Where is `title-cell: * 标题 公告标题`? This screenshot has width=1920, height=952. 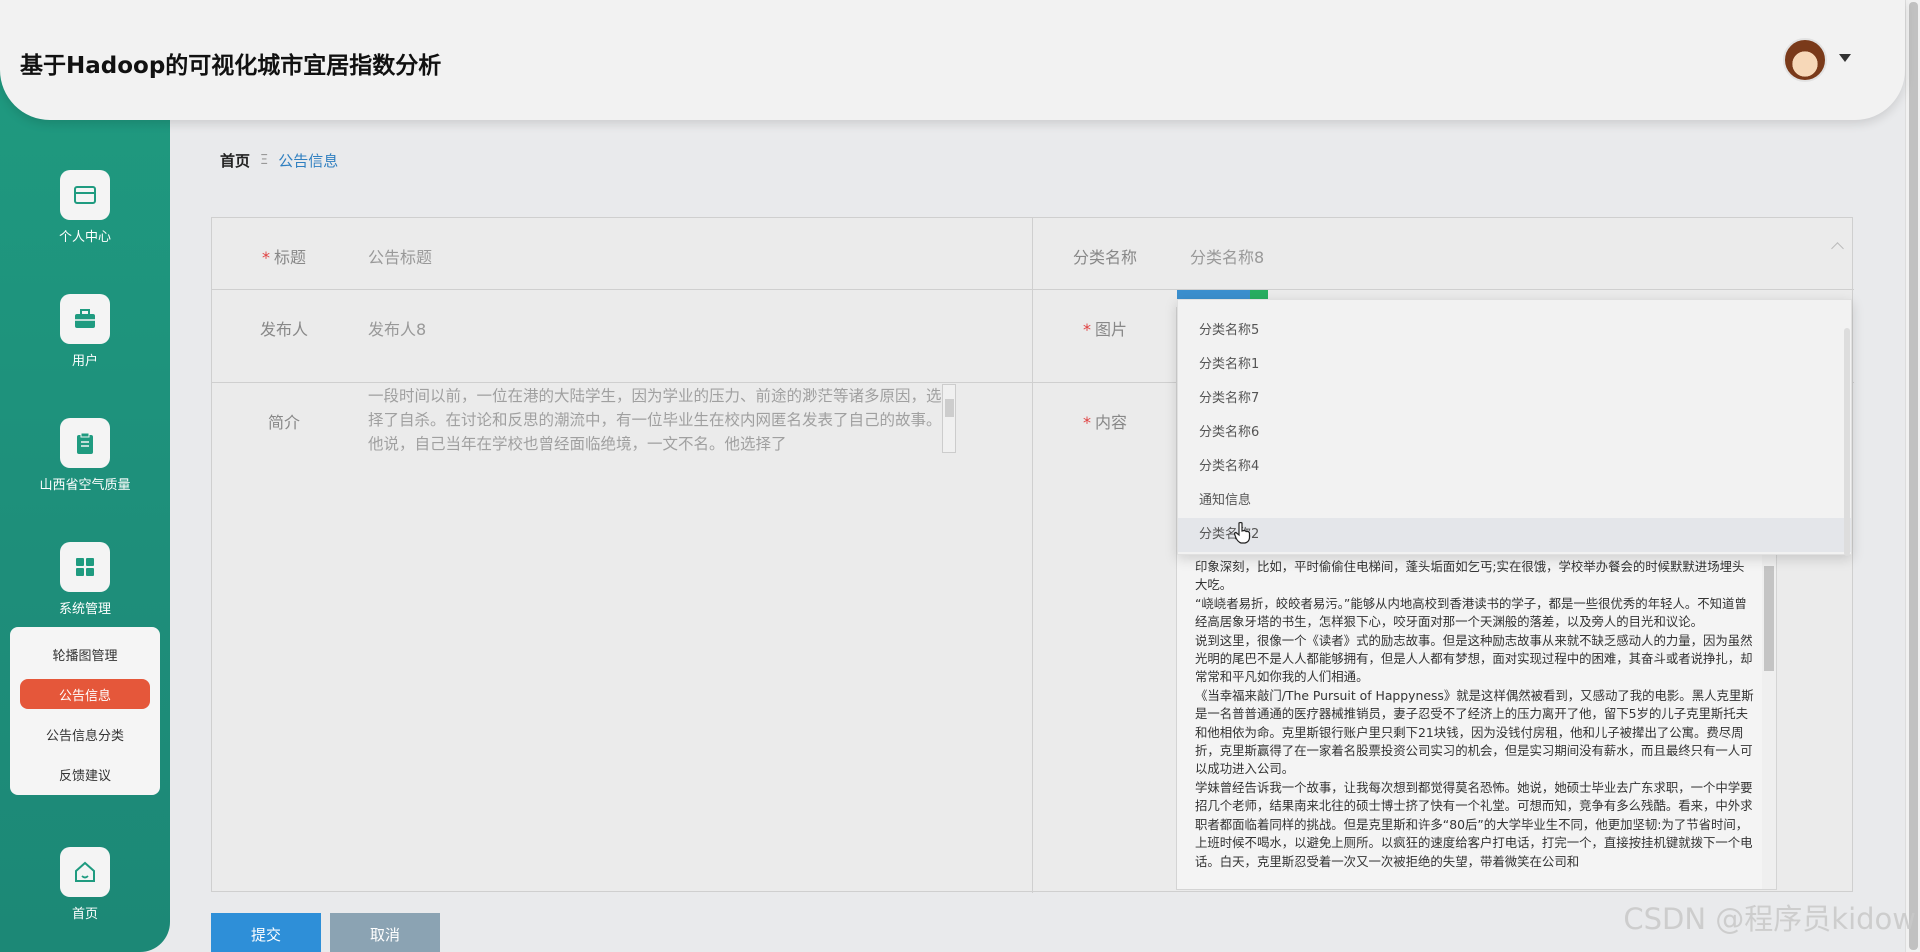 title-cell: * 标题 公告标题 is located at coordinates (622, 254).